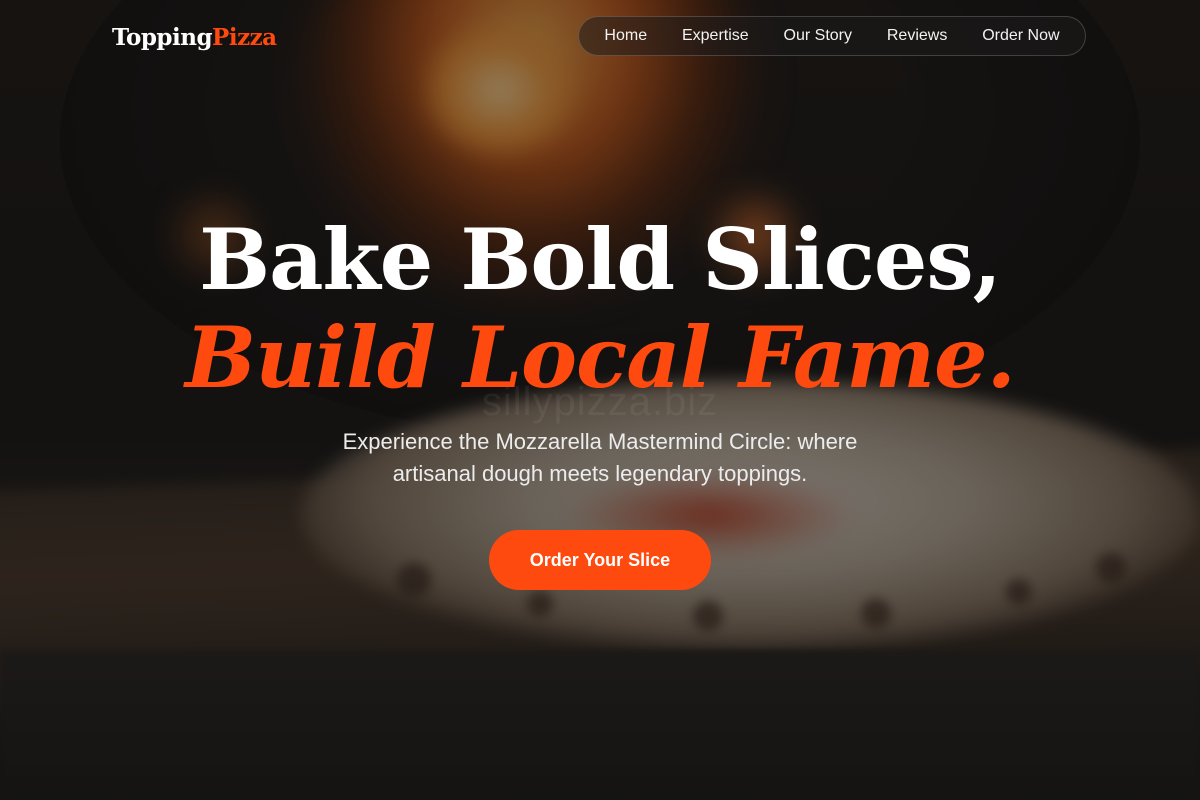 The image size is (1200, 800). I want to click on brand-logo-part2: Pizza, so click(244, 37).